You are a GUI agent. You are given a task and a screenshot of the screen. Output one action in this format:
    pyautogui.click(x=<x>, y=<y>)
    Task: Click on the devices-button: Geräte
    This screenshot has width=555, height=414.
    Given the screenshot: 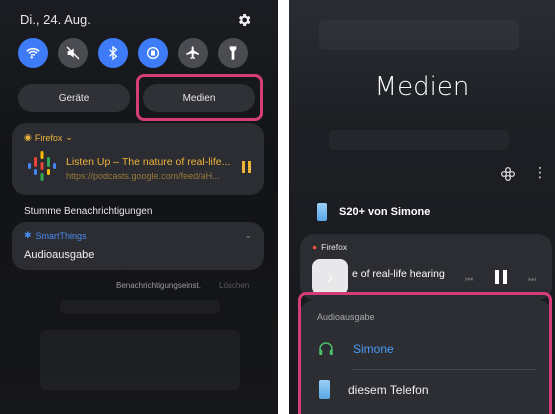 What is the action you would take?
    pyautogui.click(x=74, y=98)
    